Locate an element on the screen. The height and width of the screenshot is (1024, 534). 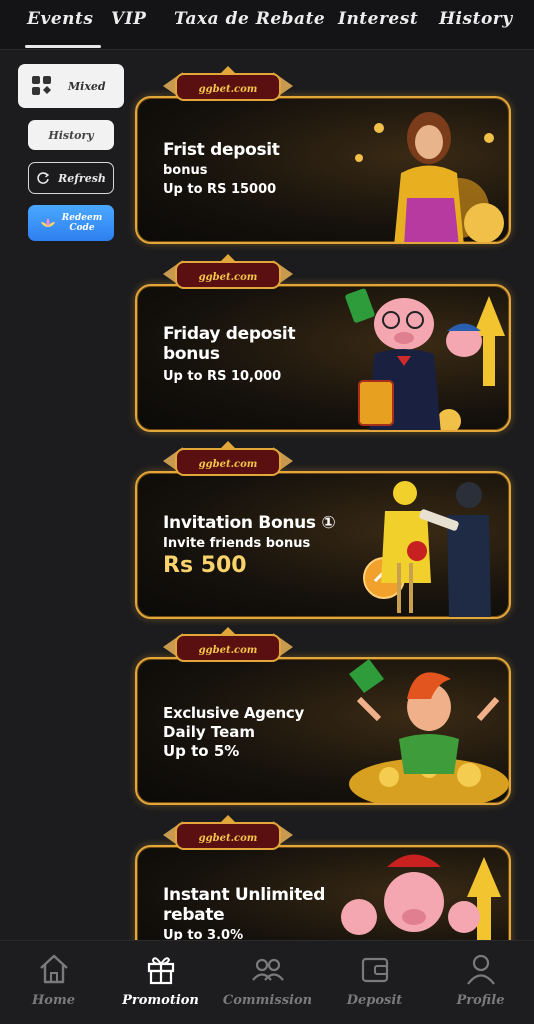
leprechaun-illustration is located at coordinates (429, 731).